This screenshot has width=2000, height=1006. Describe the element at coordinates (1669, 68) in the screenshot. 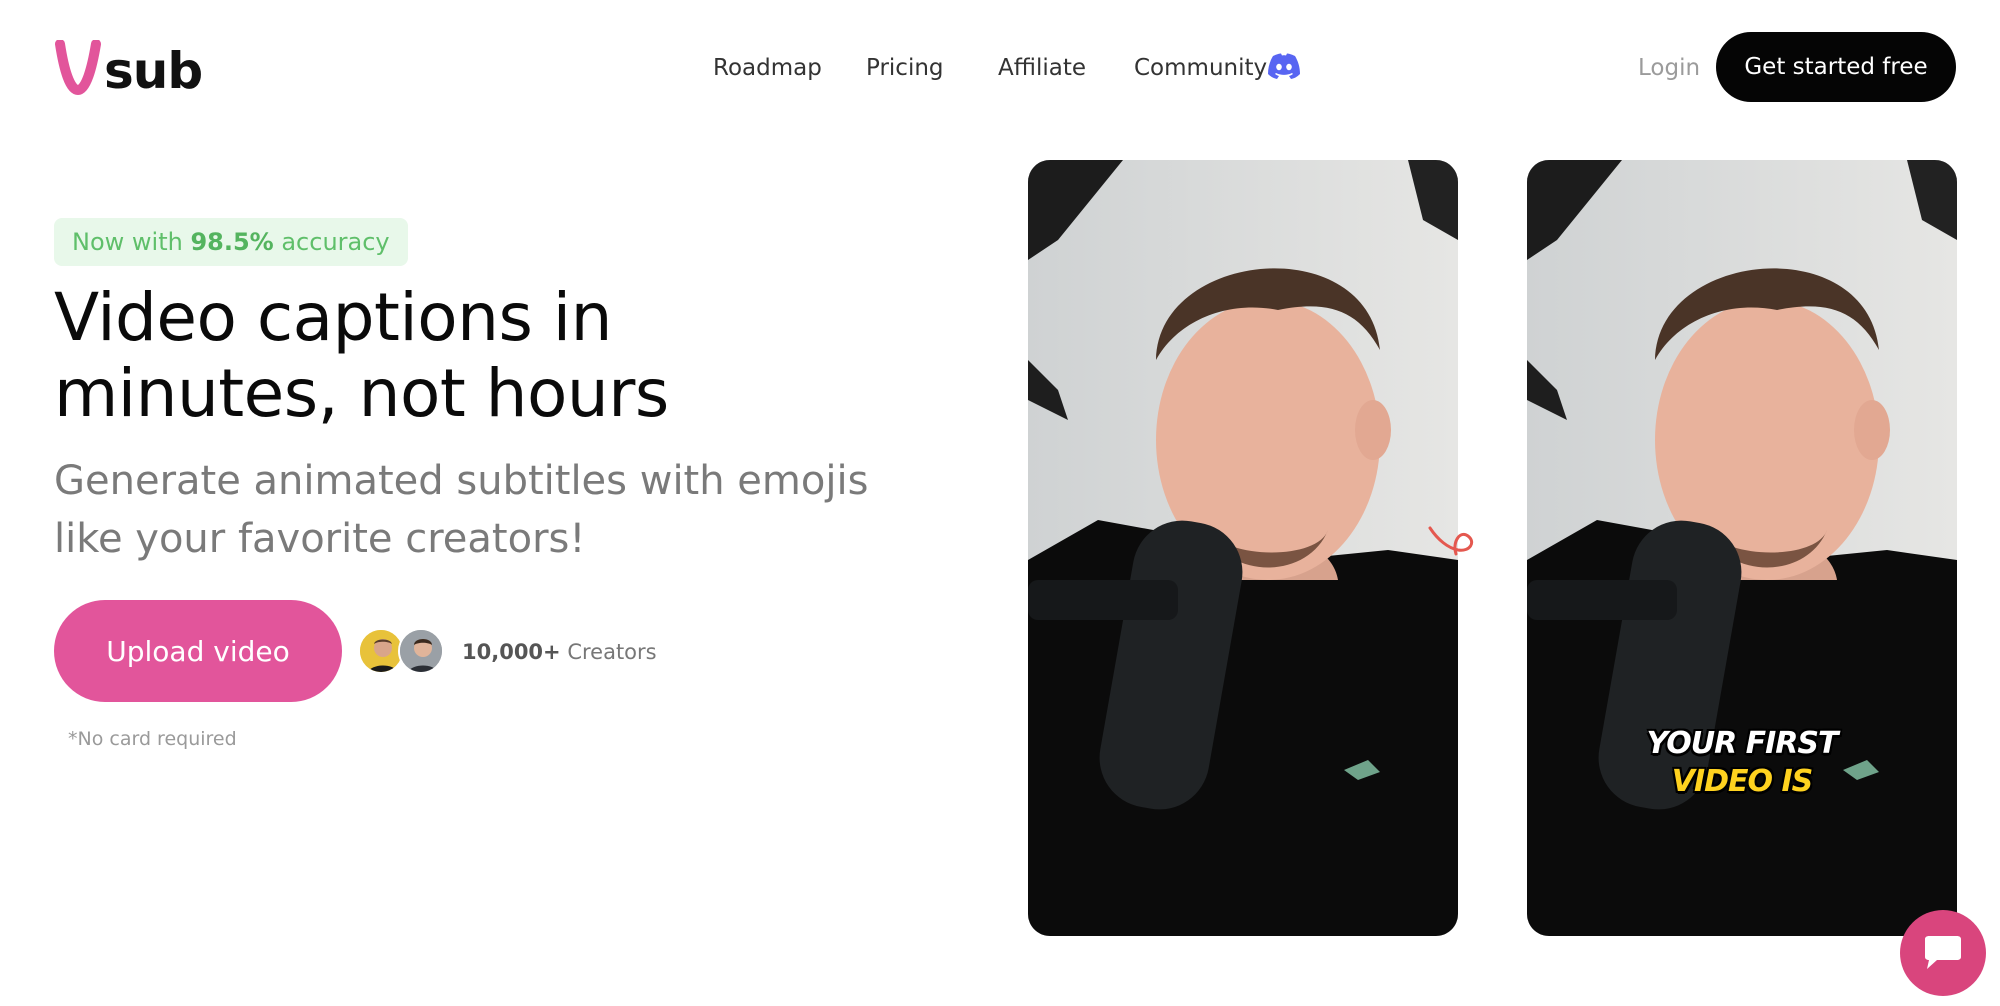

I see `login-link: Login` at that location.